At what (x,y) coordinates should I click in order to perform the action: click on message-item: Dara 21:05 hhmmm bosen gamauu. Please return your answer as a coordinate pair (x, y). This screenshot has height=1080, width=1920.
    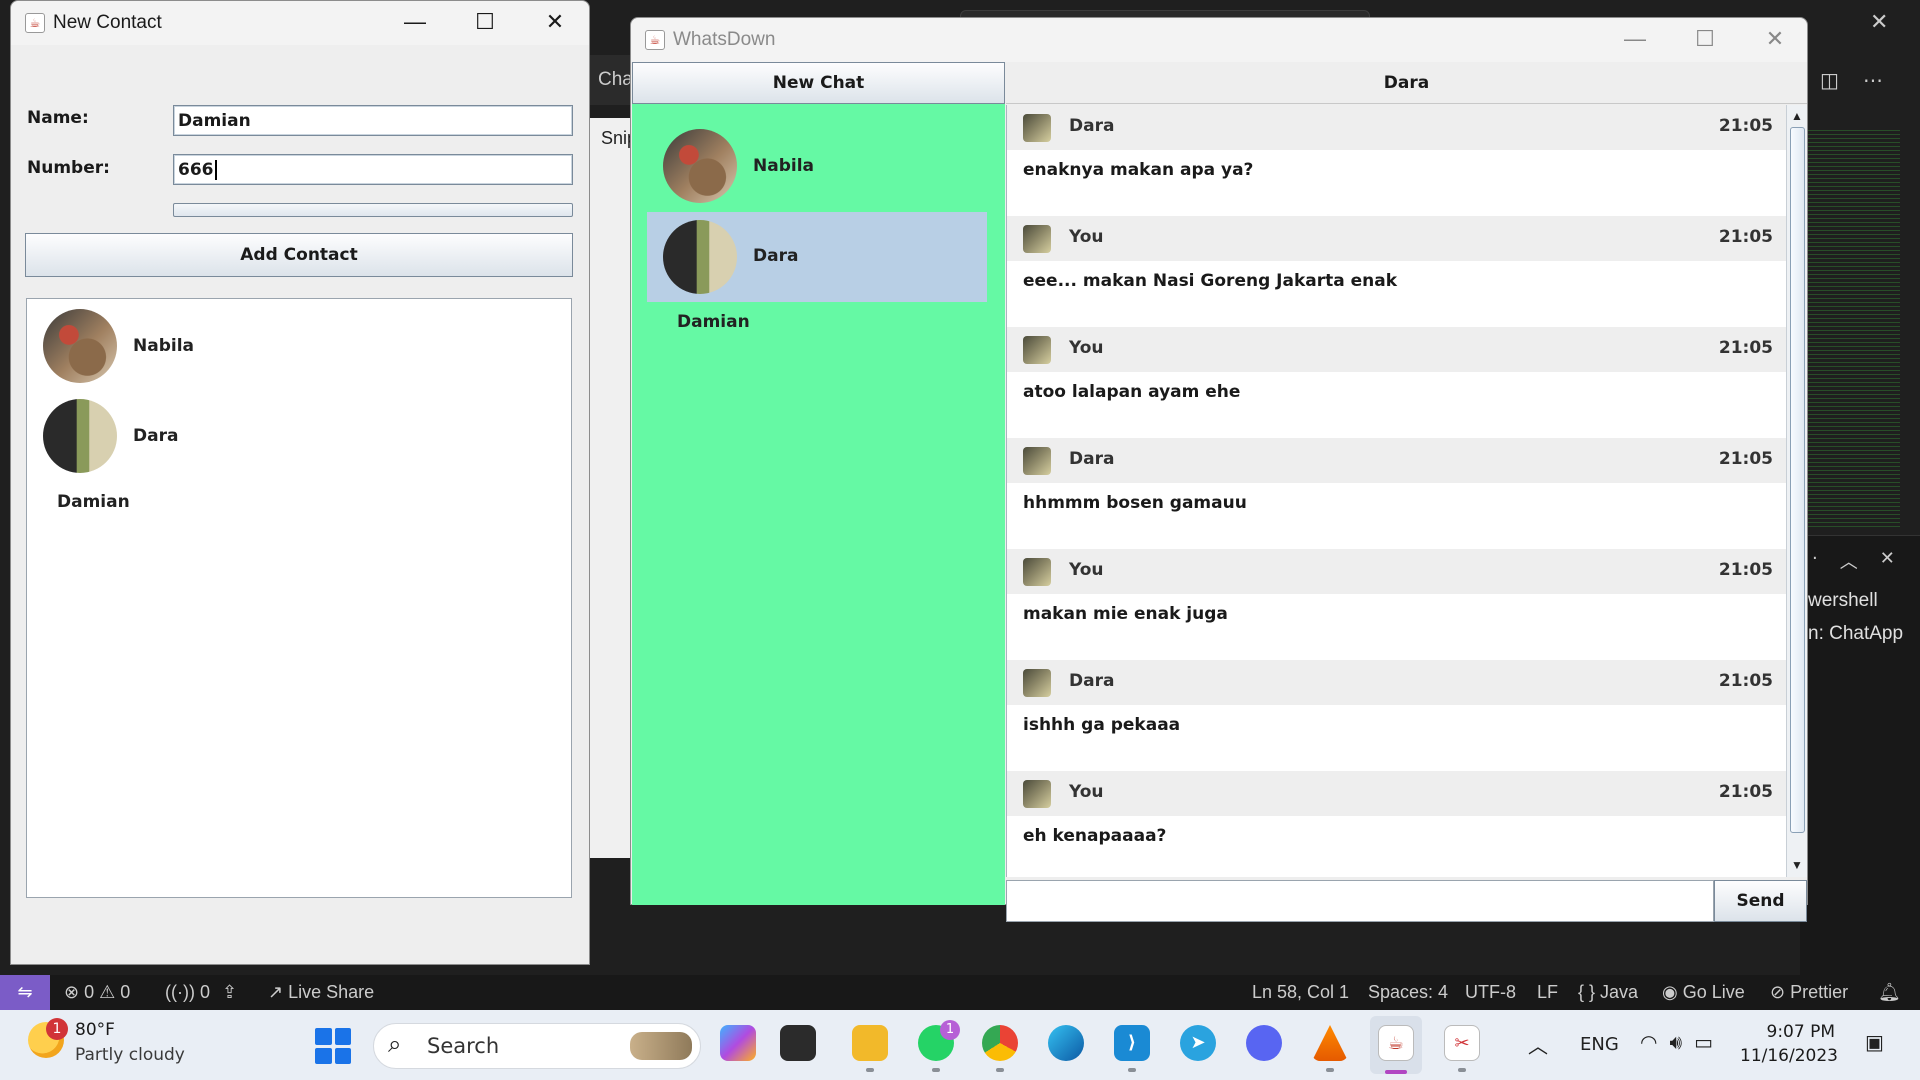
    Looking at the image, I should click on (1396, 493).